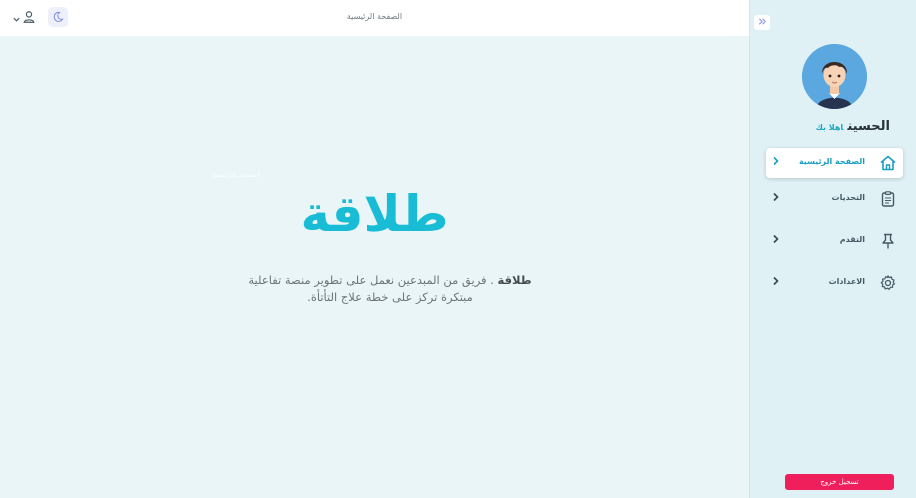 The image size is (916, 498). Describe the element at coordinates (839, 482) in the screenshot. I see `logout-button: تسجيل خروج` at that location.